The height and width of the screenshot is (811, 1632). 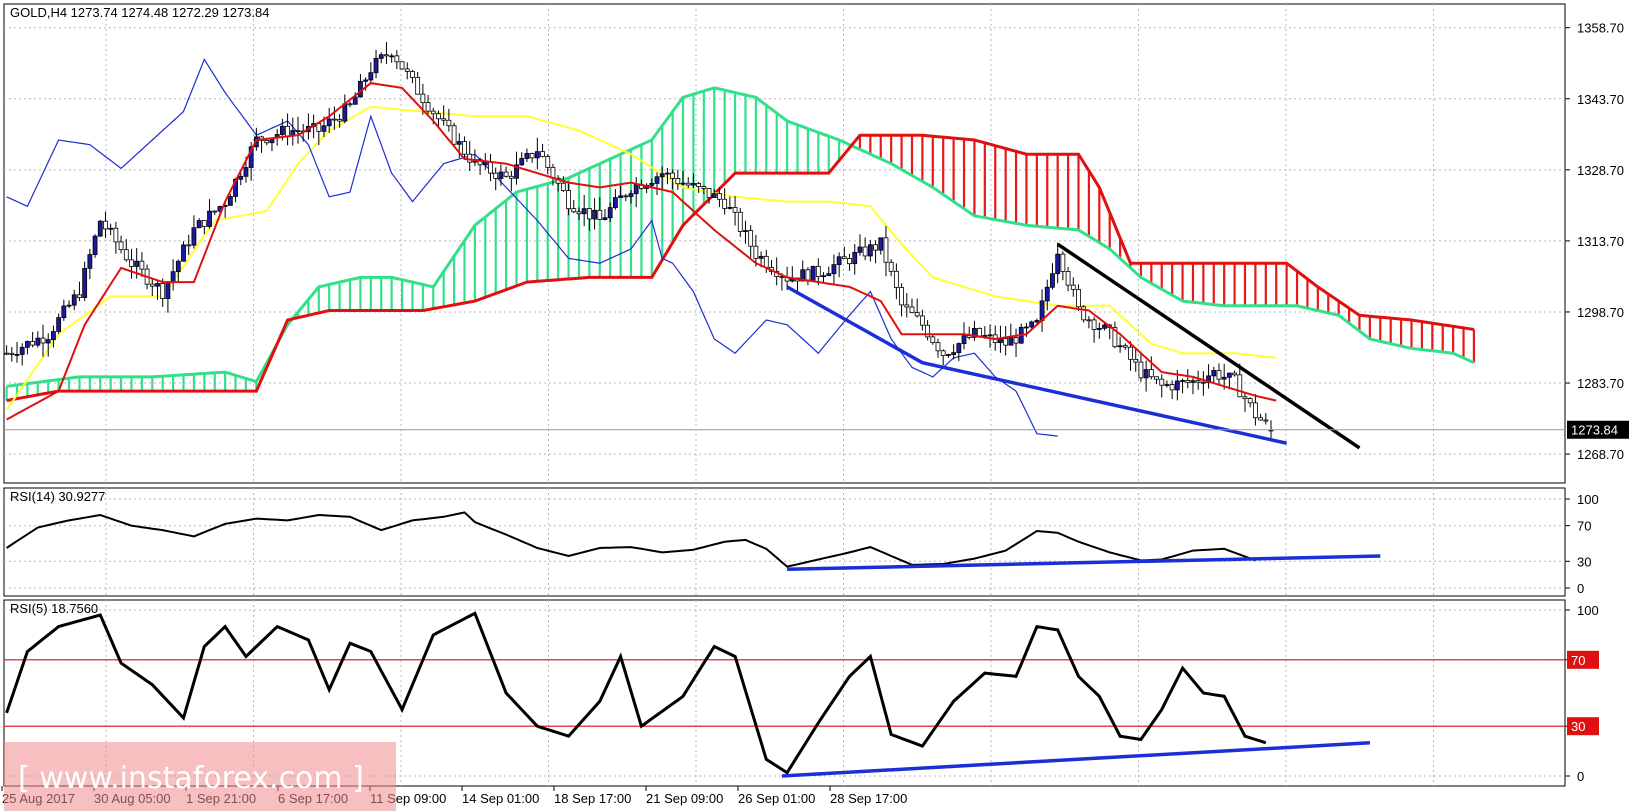 I want to click on panel-title: RSI(5) 18.7560, so click(x=54, y=608).